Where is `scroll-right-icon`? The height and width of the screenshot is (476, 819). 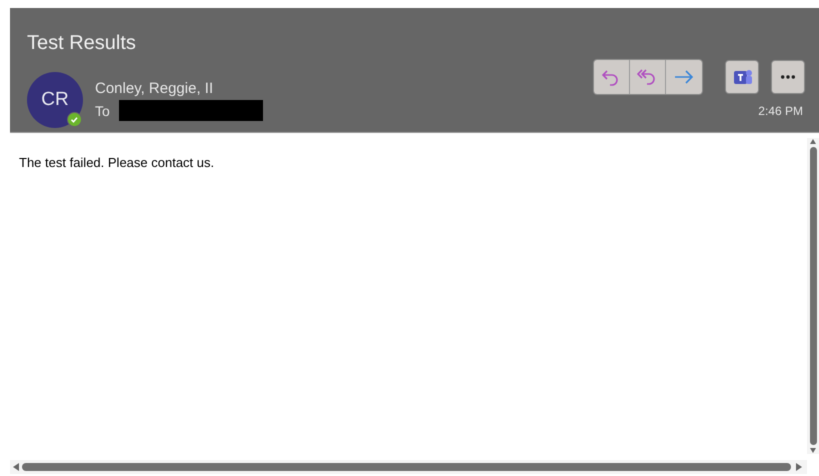 scroll-right-icon is located at coordinates (799, 467).